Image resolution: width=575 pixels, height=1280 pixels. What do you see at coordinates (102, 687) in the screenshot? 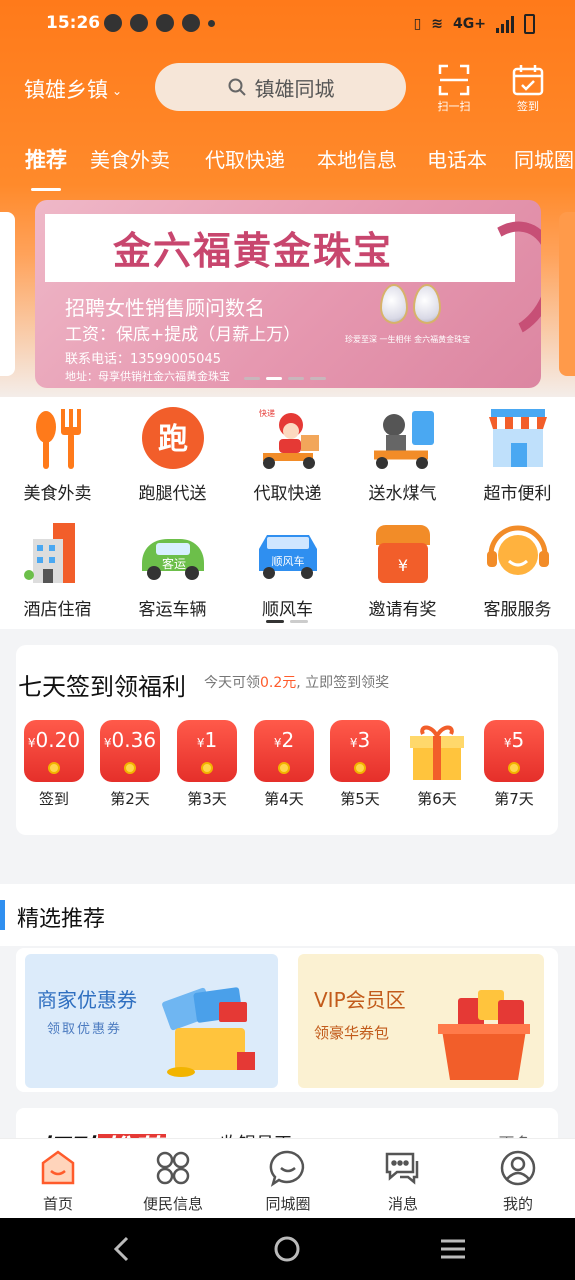
I see `checkin-title: 七天签到领福利` at bounding box center [102, 687].